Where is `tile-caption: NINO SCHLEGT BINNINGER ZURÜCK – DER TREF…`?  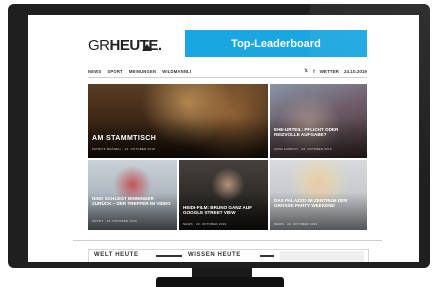 tile-caption: NINO SCHLEGT BINNINGER ZURÜCK – DER TREF… is located at coordinates (131, 201).